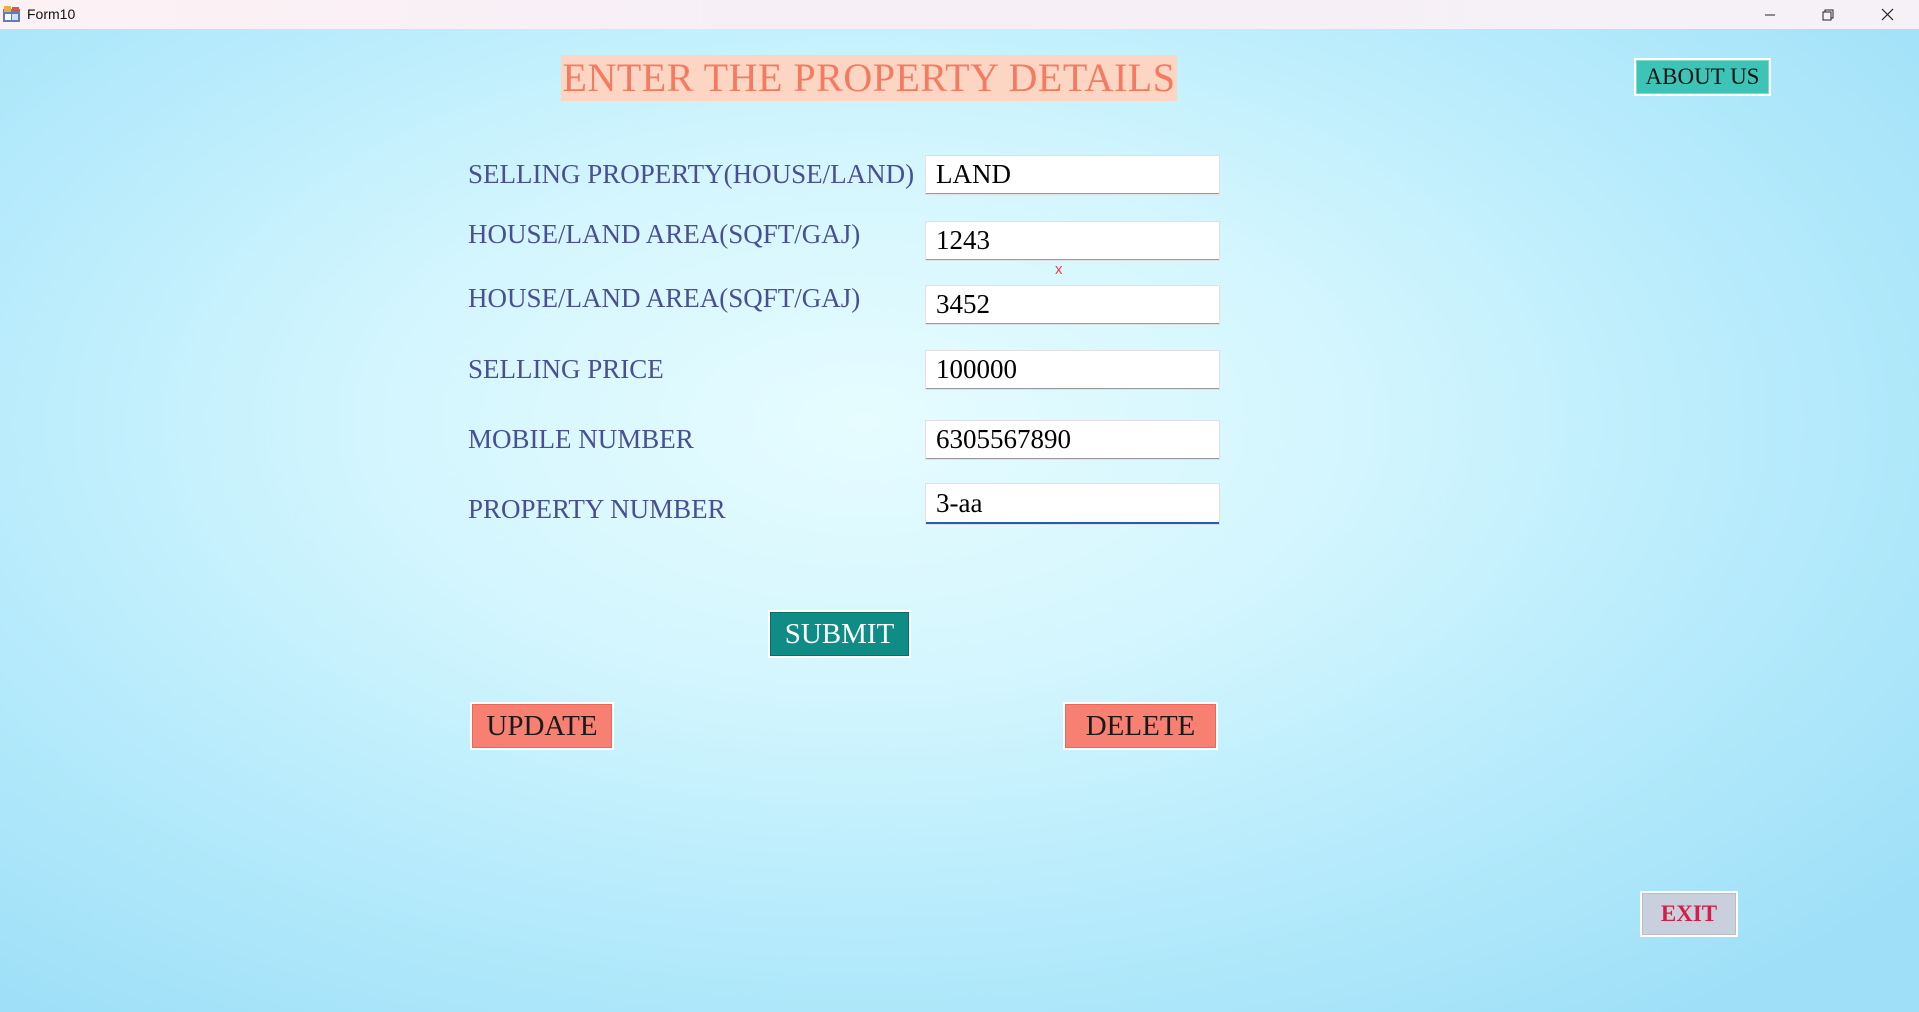  Describe the element at coordinates (839, 634) in the screenshot. I see `submit-button: SUBMIT` at that location.